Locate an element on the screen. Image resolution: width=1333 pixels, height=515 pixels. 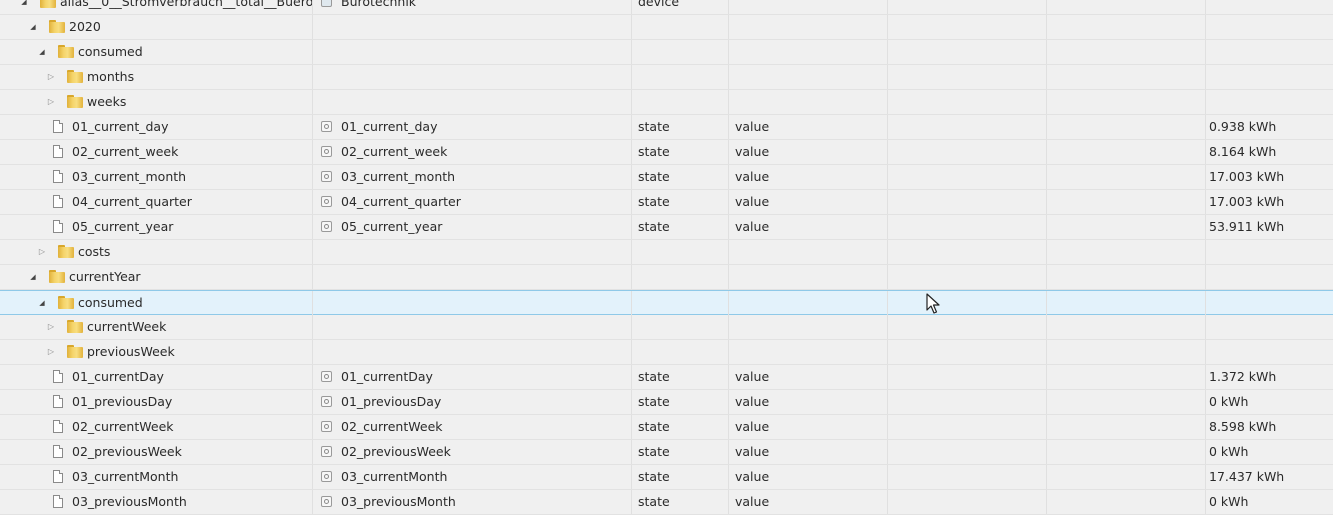
object-value: 0.938 kWh is located at coordinates (1243, 126).